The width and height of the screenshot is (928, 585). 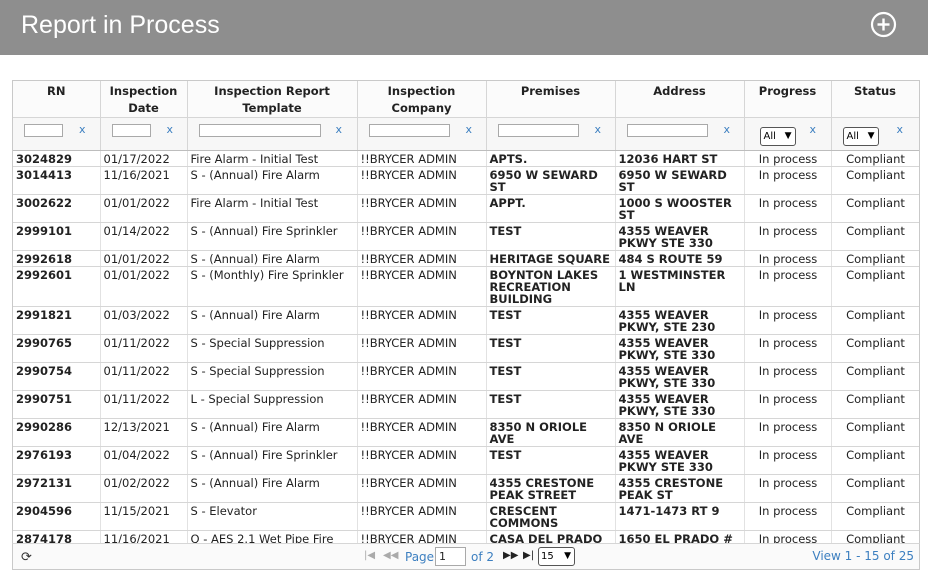 I want to click on clear-filter-date: x, so click(x=170, y=129).